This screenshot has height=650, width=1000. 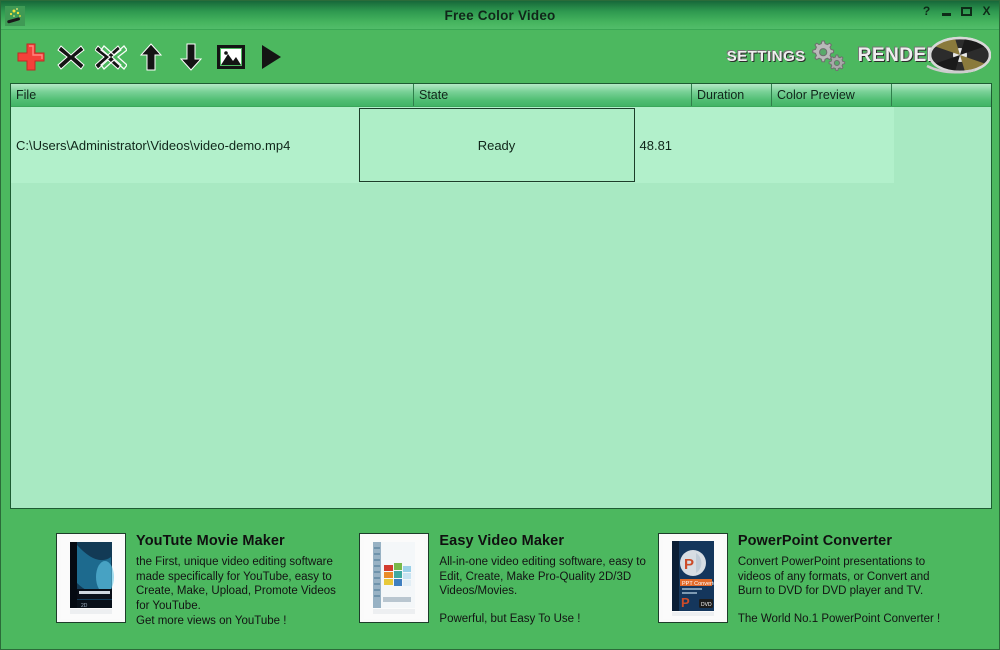 I want to click on gear-icon, so click(x=828, y=56).